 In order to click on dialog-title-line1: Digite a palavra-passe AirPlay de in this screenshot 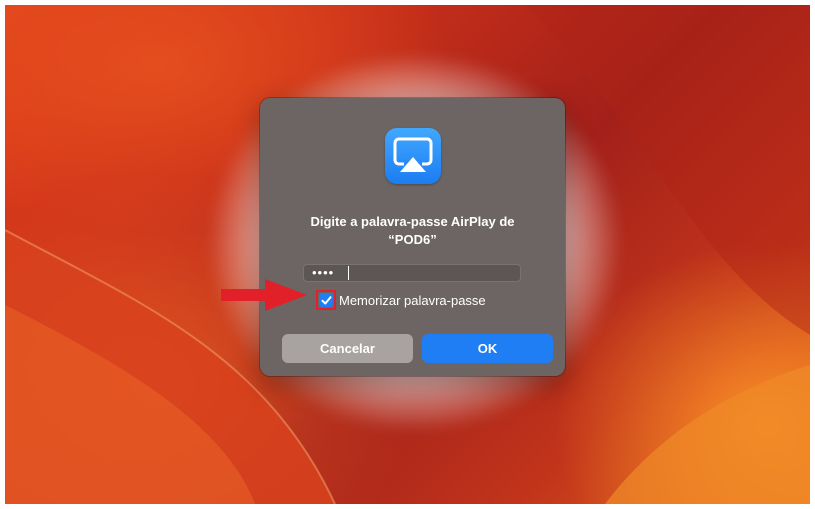, I will do `click(412, 221)`.